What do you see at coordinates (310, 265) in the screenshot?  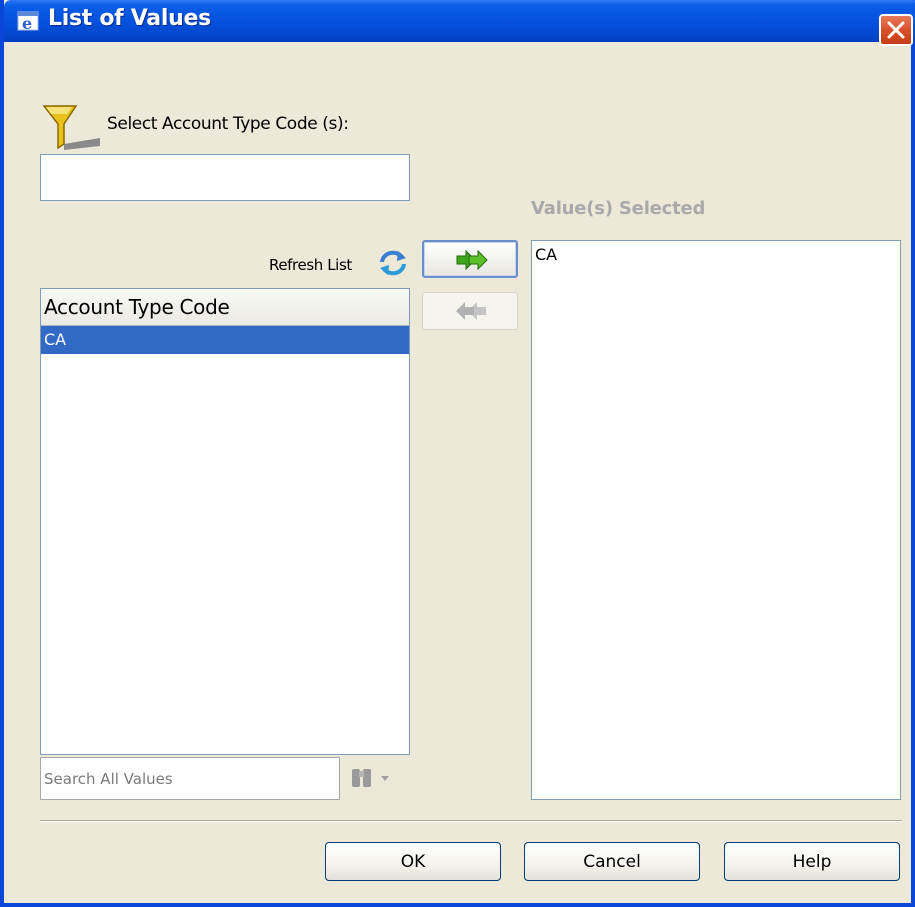 I see `refresh-list-label: Refresh List` at bounding box center [310, 265].